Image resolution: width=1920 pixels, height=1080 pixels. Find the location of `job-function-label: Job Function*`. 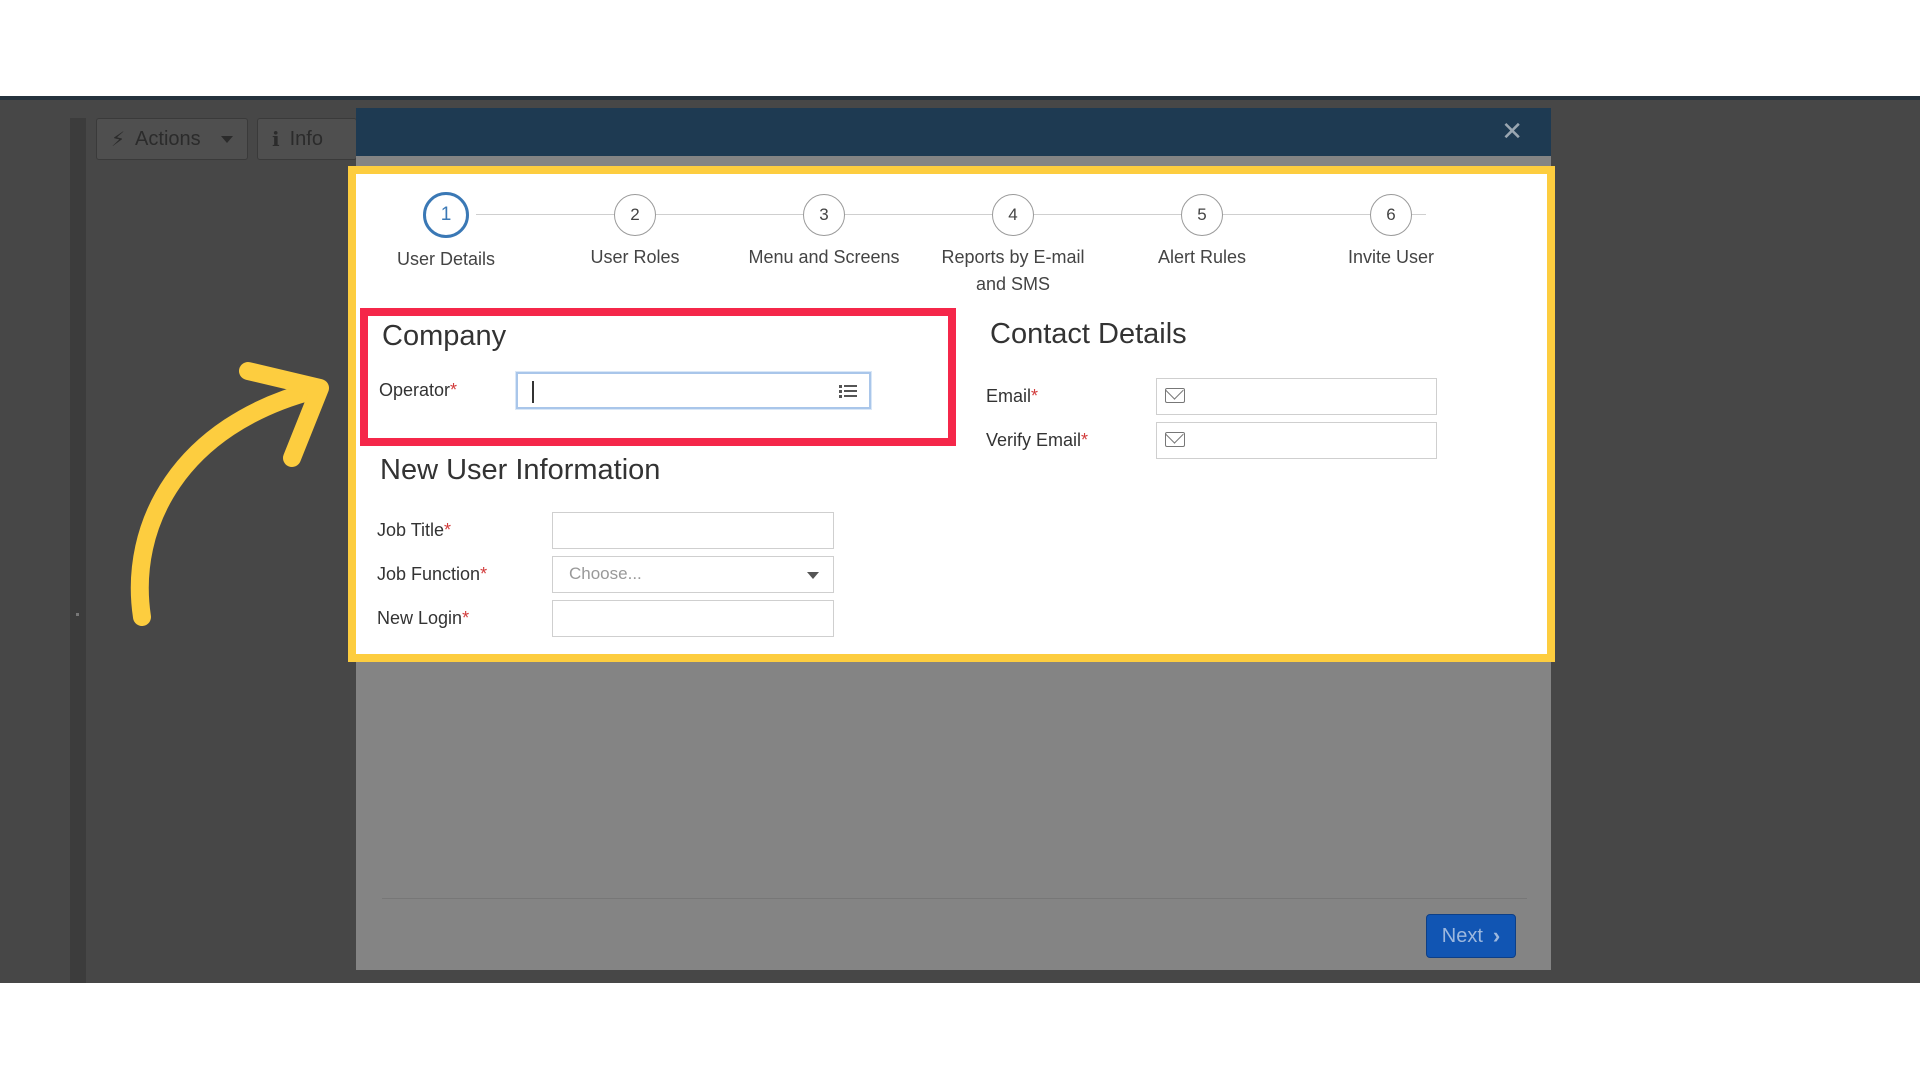

job-function-label: Job Function* is located at coordinates (432, 574).